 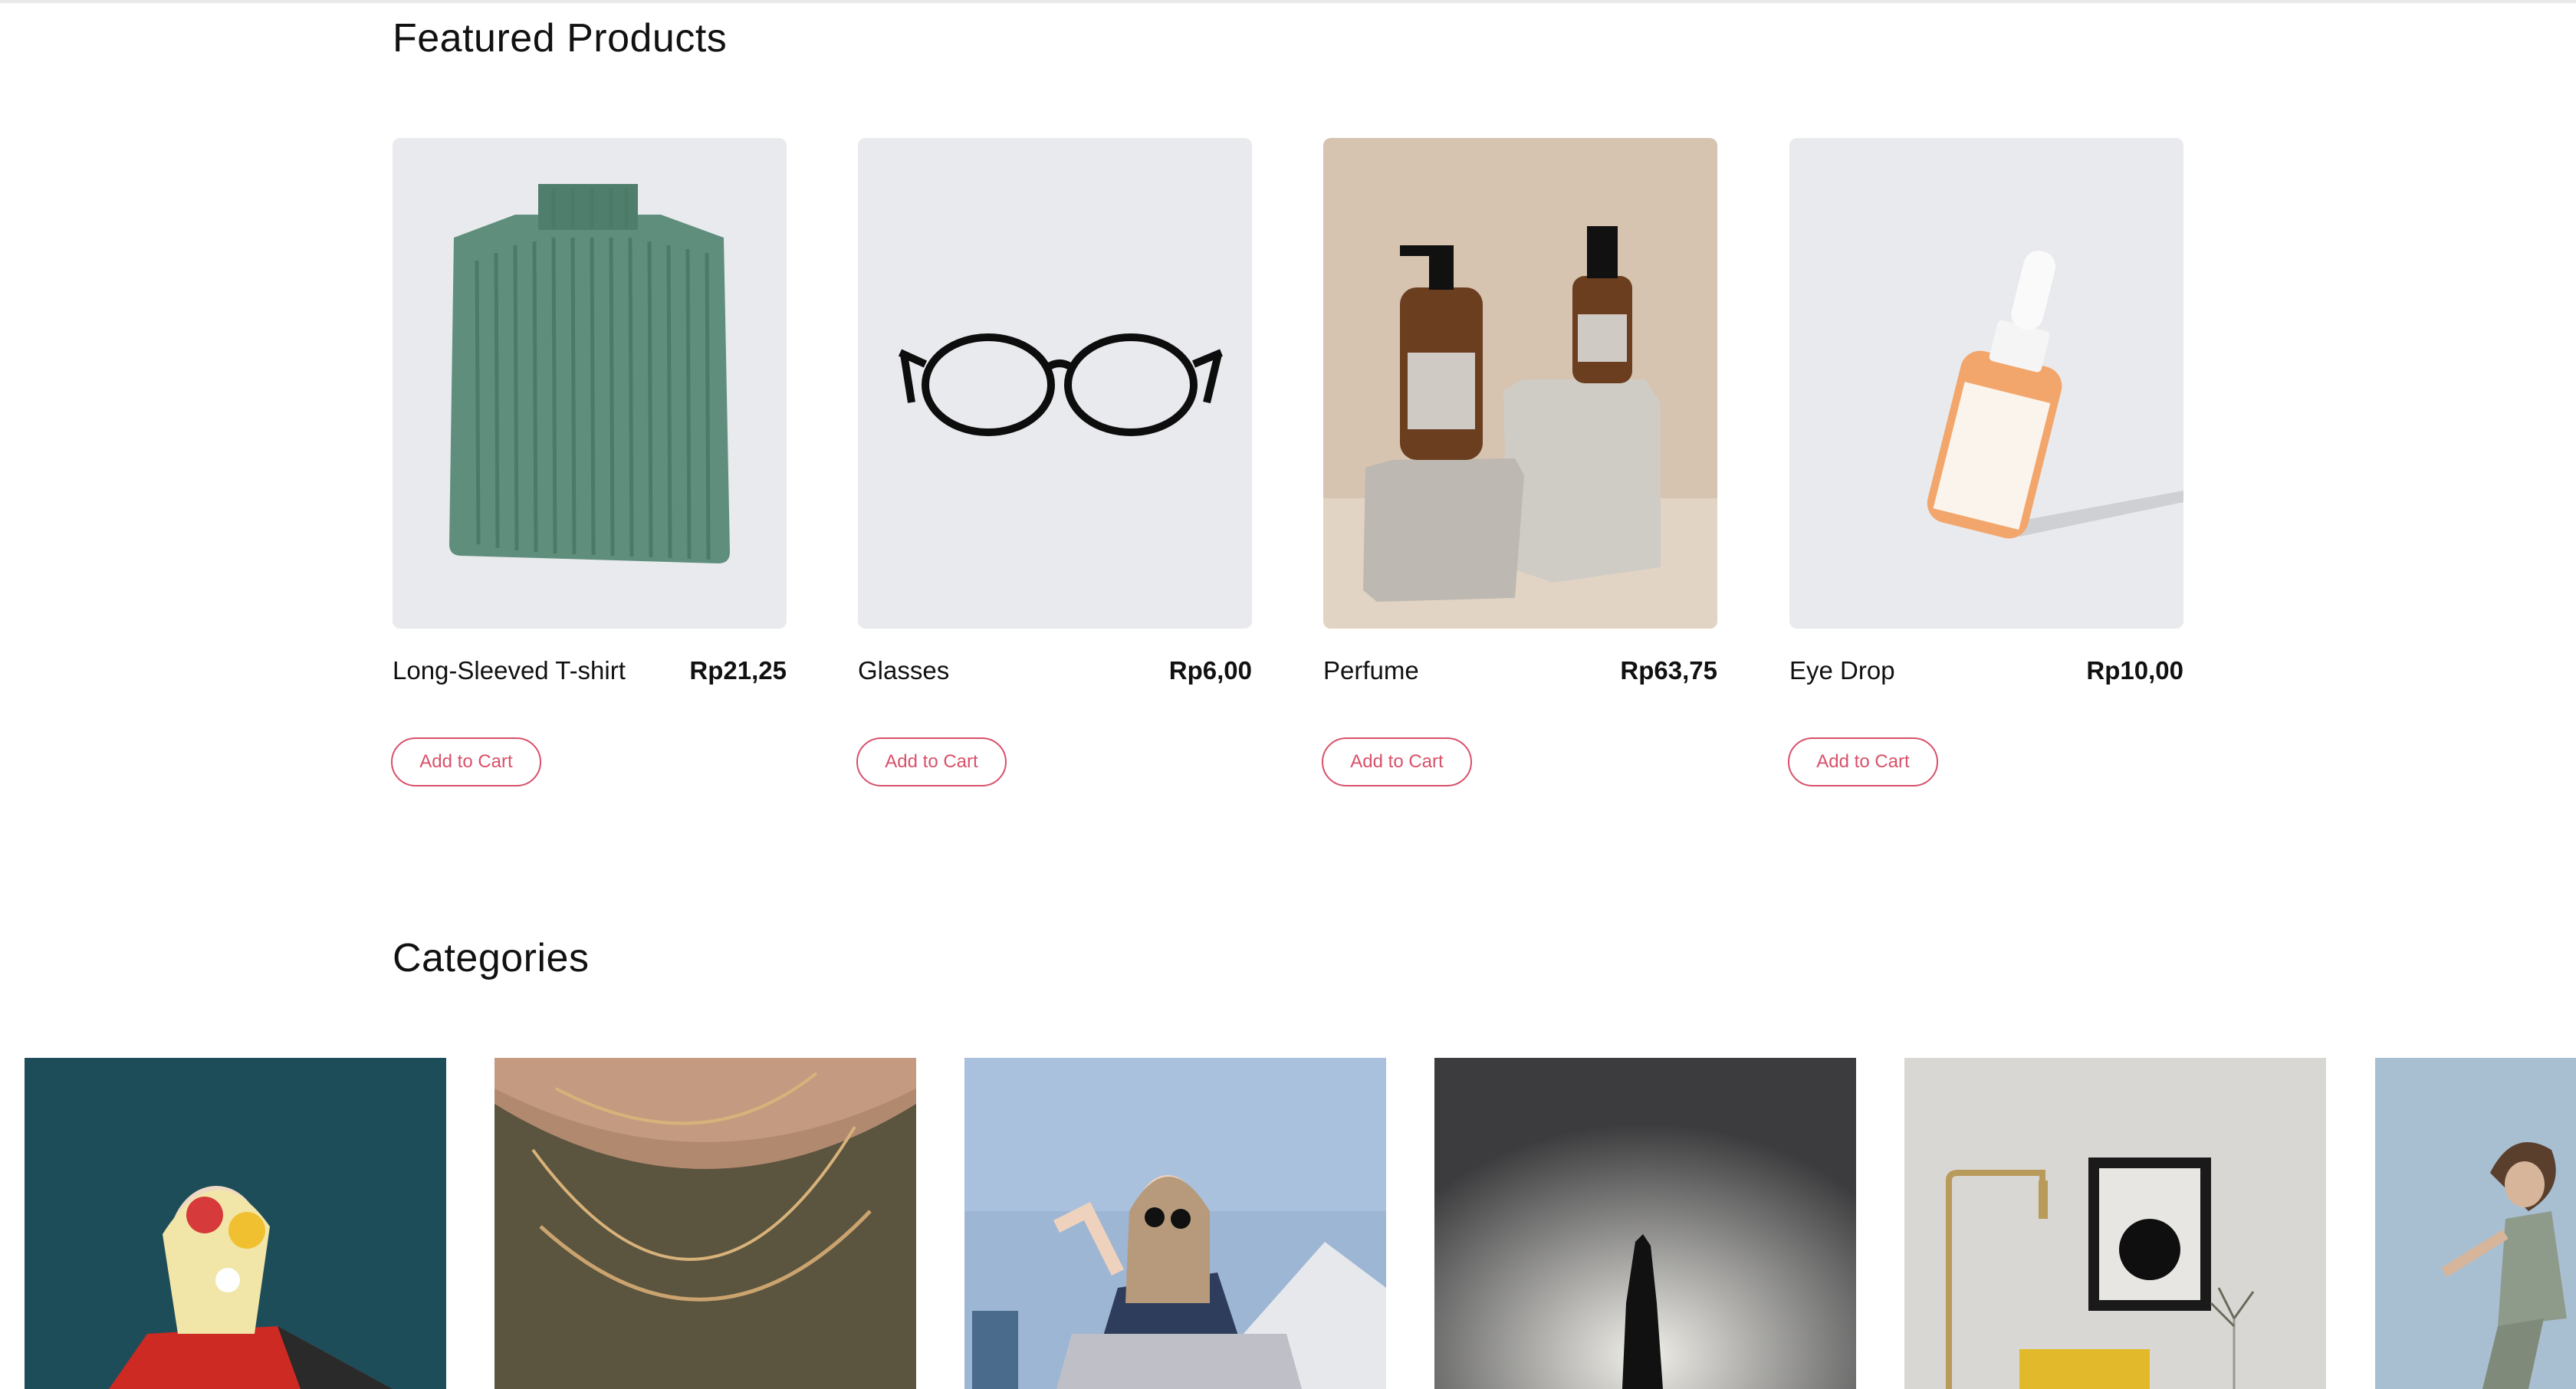 What do you see at coordinates (1210, 670) in the screenshot?
I see `product-price: Rp6,00` at bounding box center [1210, 670].